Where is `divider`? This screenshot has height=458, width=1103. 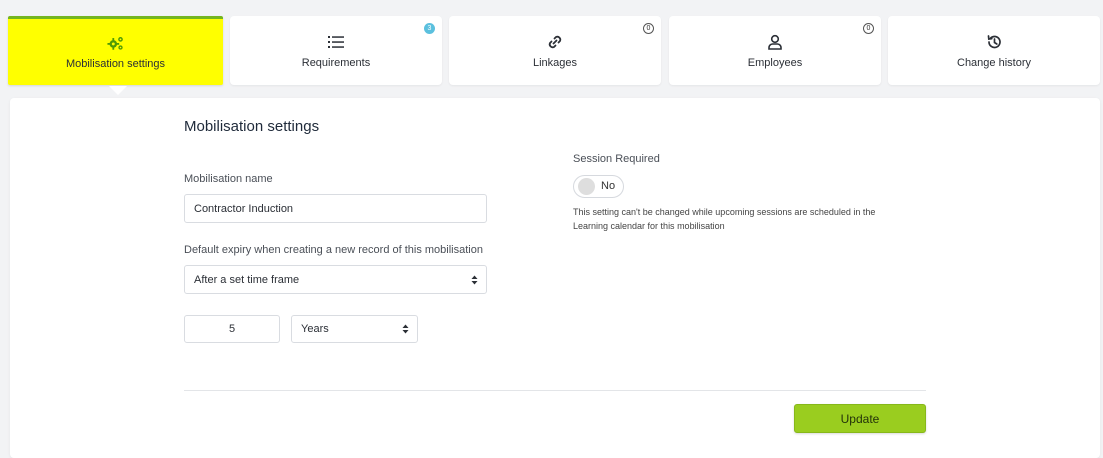 divider is located at coordinates (555, 390).